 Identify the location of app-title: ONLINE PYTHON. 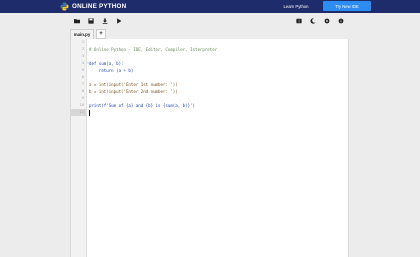
(99, 6).